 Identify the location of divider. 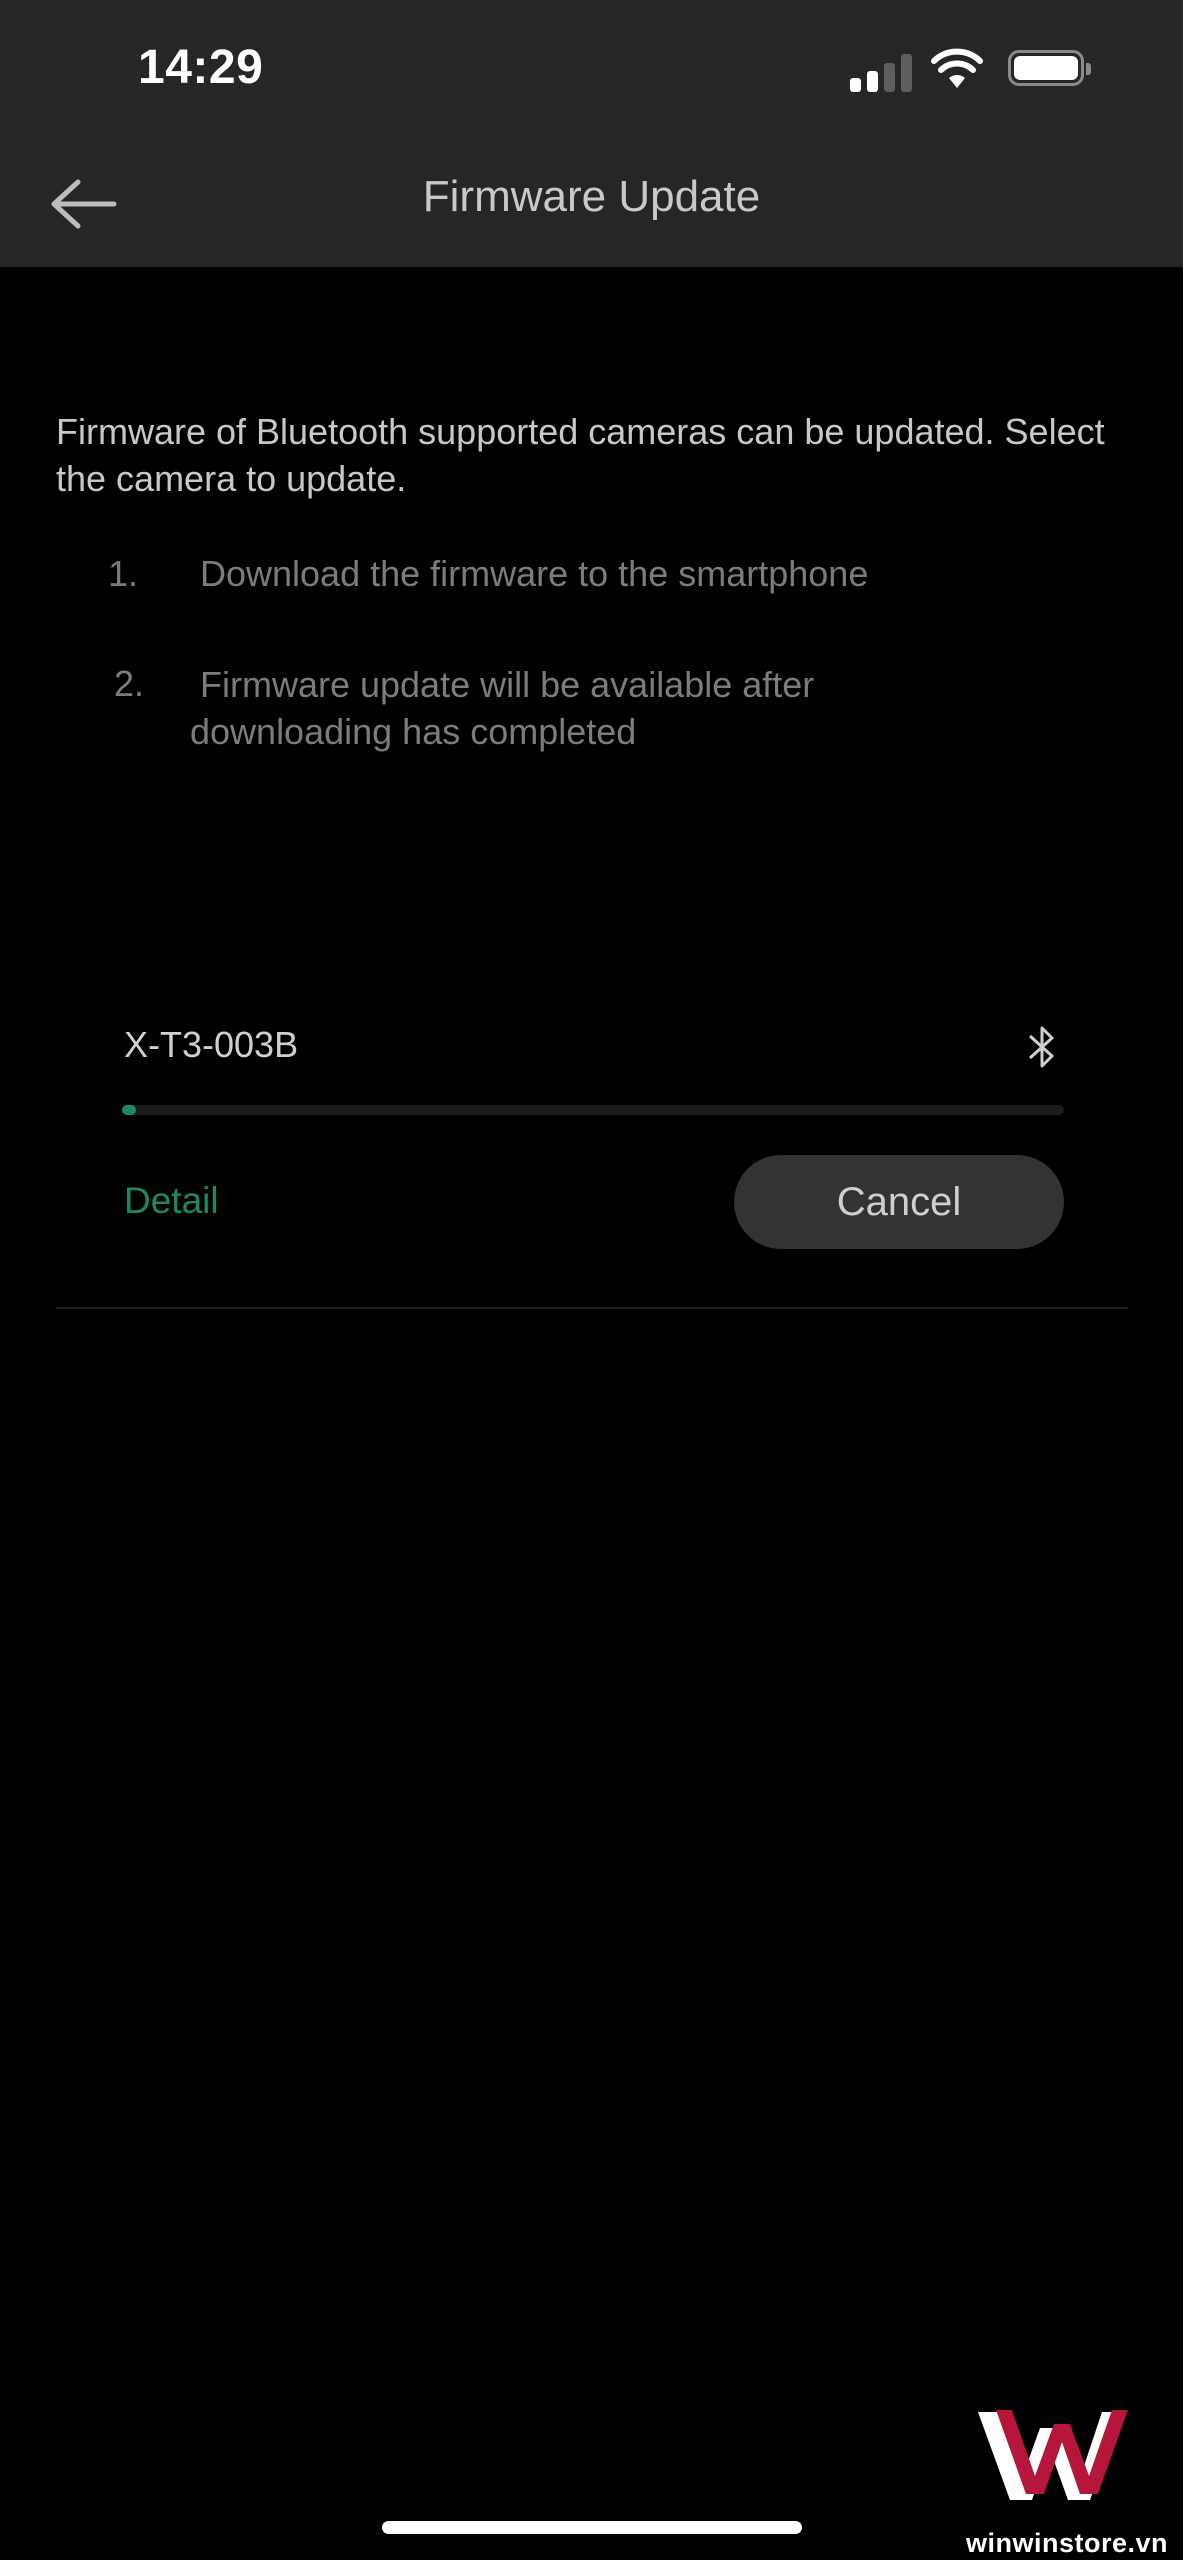
(592, 1308).